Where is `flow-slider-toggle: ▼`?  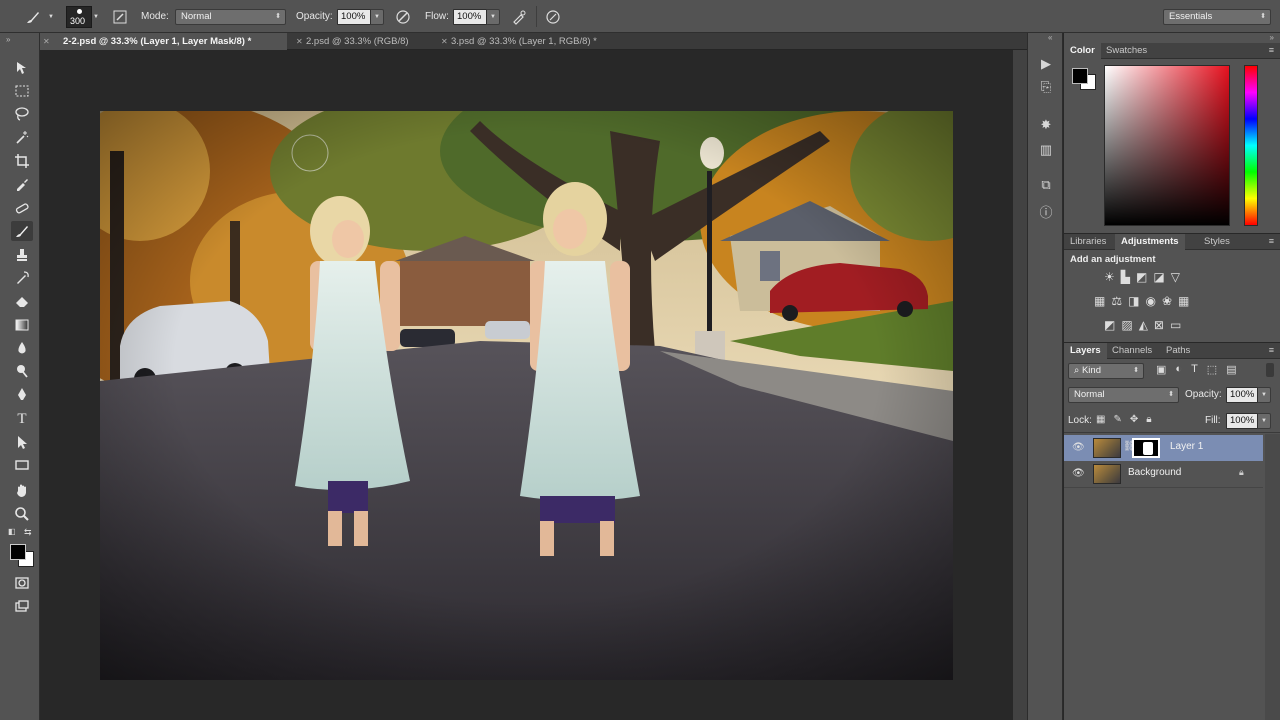
flow-slider-toggle: ▼ is located at coordinates (493, 16).